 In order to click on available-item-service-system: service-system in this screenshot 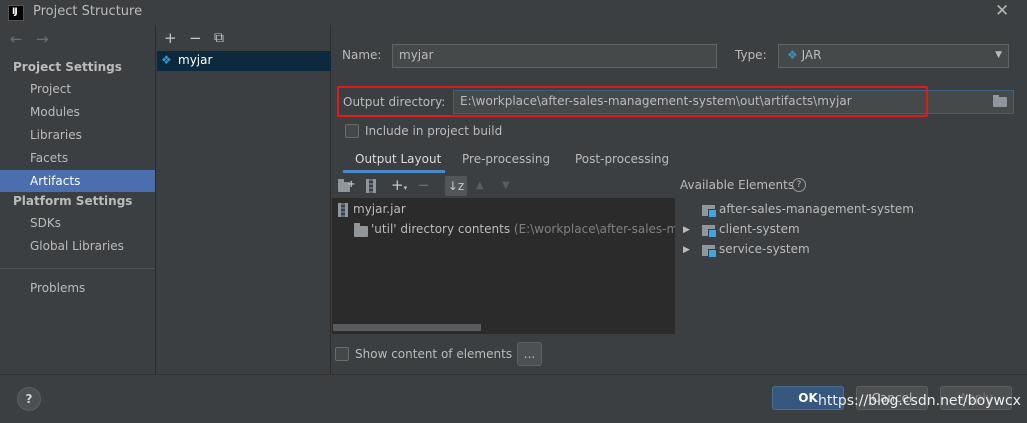, I will do `click(764, 249)`.